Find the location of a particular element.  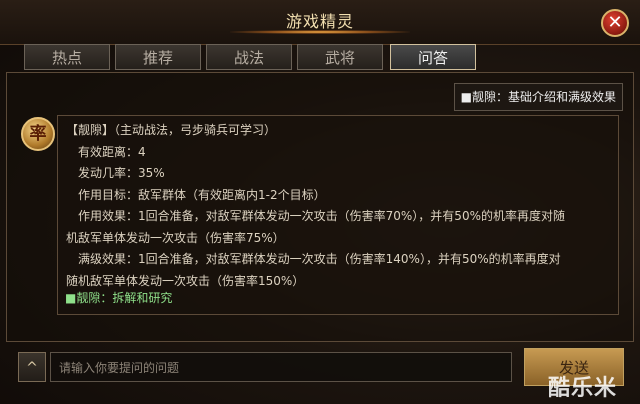

breadcrumb-label: ■靓隙：基础介绍和满级效果 is located at coordinates (538, 97).